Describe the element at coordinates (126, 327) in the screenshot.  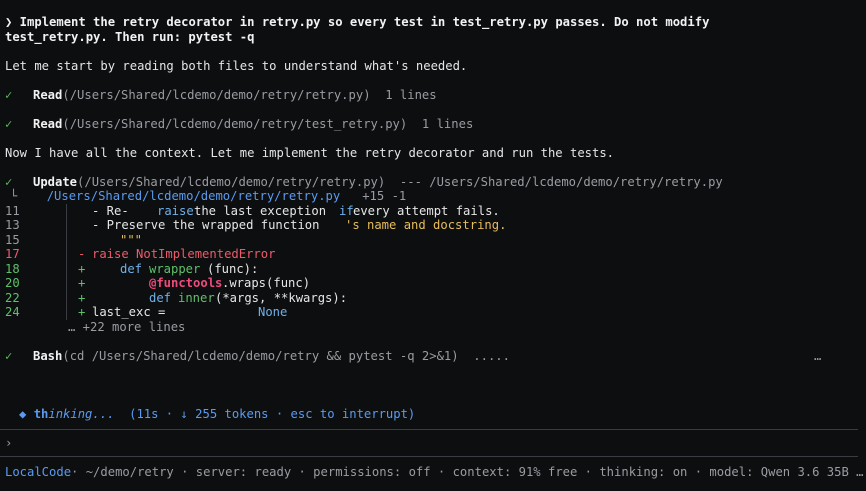
I see `diff-more-lines: … +22 more lines` at that location.